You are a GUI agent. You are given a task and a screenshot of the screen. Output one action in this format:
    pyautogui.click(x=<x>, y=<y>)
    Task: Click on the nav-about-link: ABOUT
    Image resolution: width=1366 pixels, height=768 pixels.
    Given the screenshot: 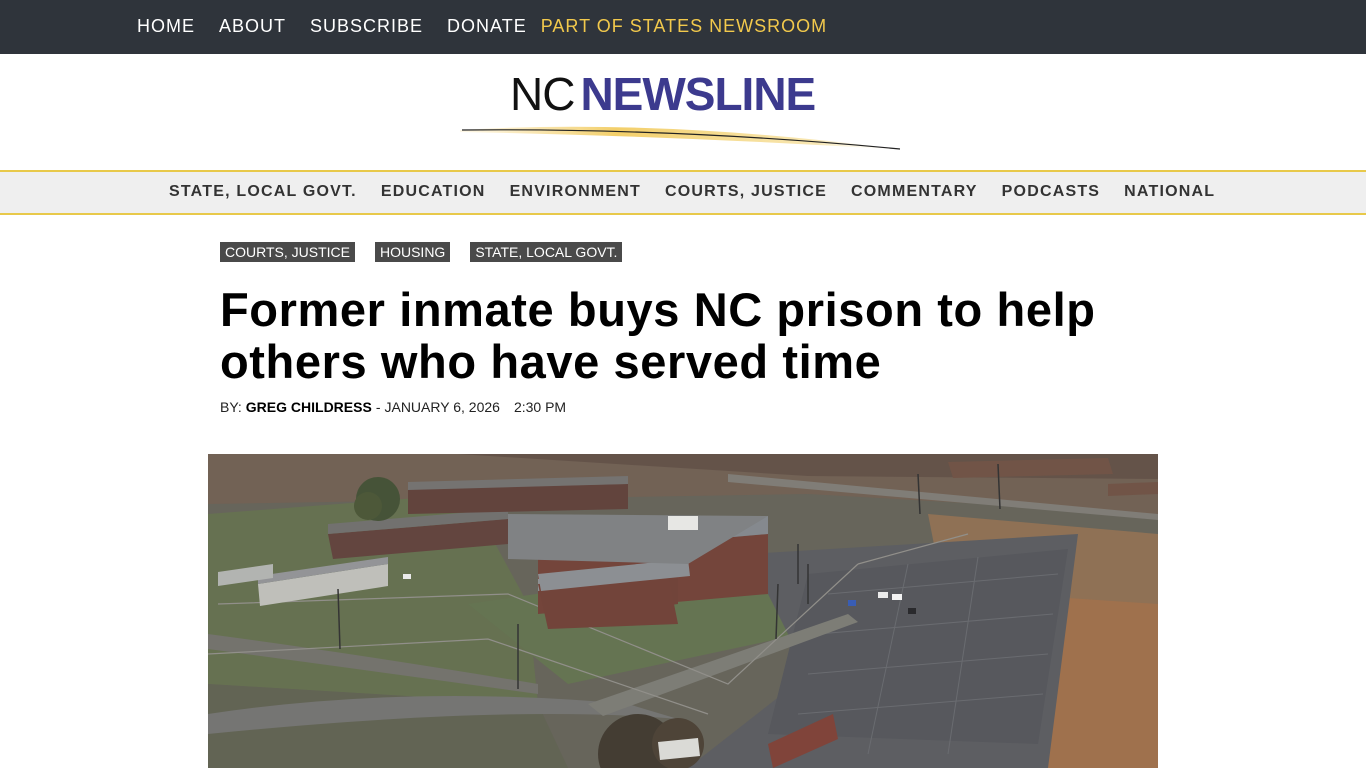 What is the action you would take?
    pyautogui.click(x=252, y=26)
    